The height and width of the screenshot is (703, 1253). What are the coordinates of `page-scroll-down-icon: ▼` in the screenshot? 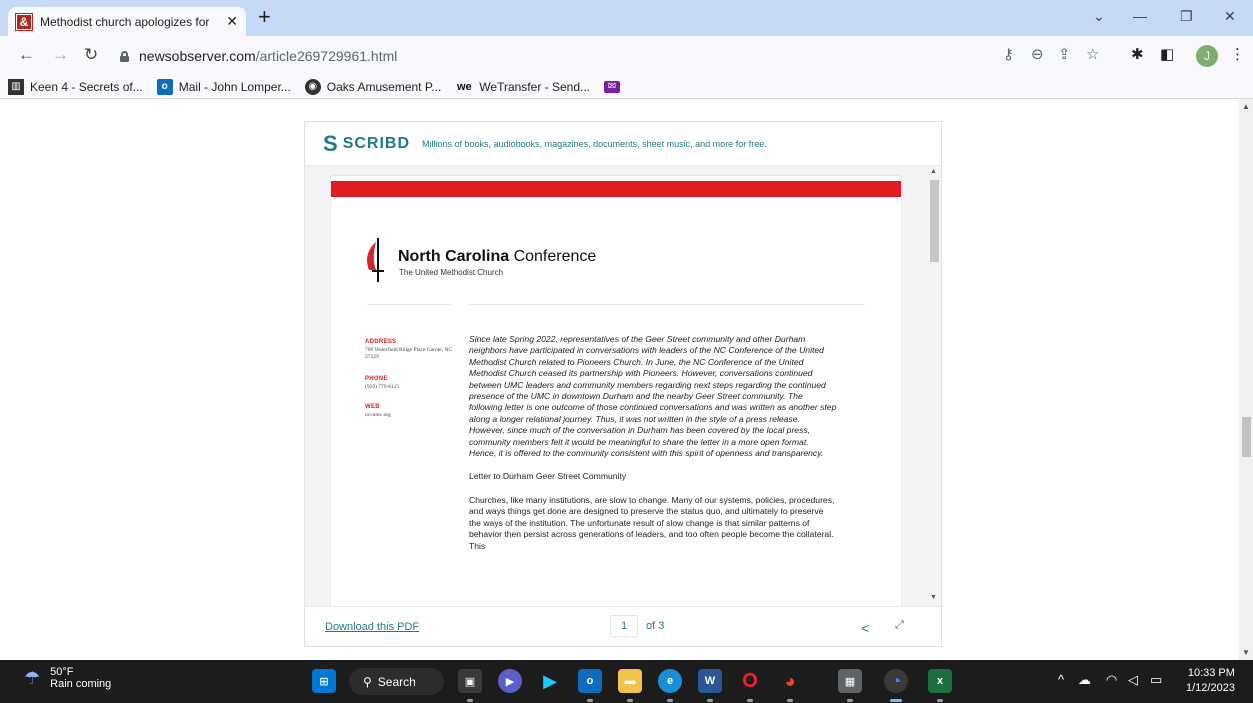 It's located at (1246, 652).